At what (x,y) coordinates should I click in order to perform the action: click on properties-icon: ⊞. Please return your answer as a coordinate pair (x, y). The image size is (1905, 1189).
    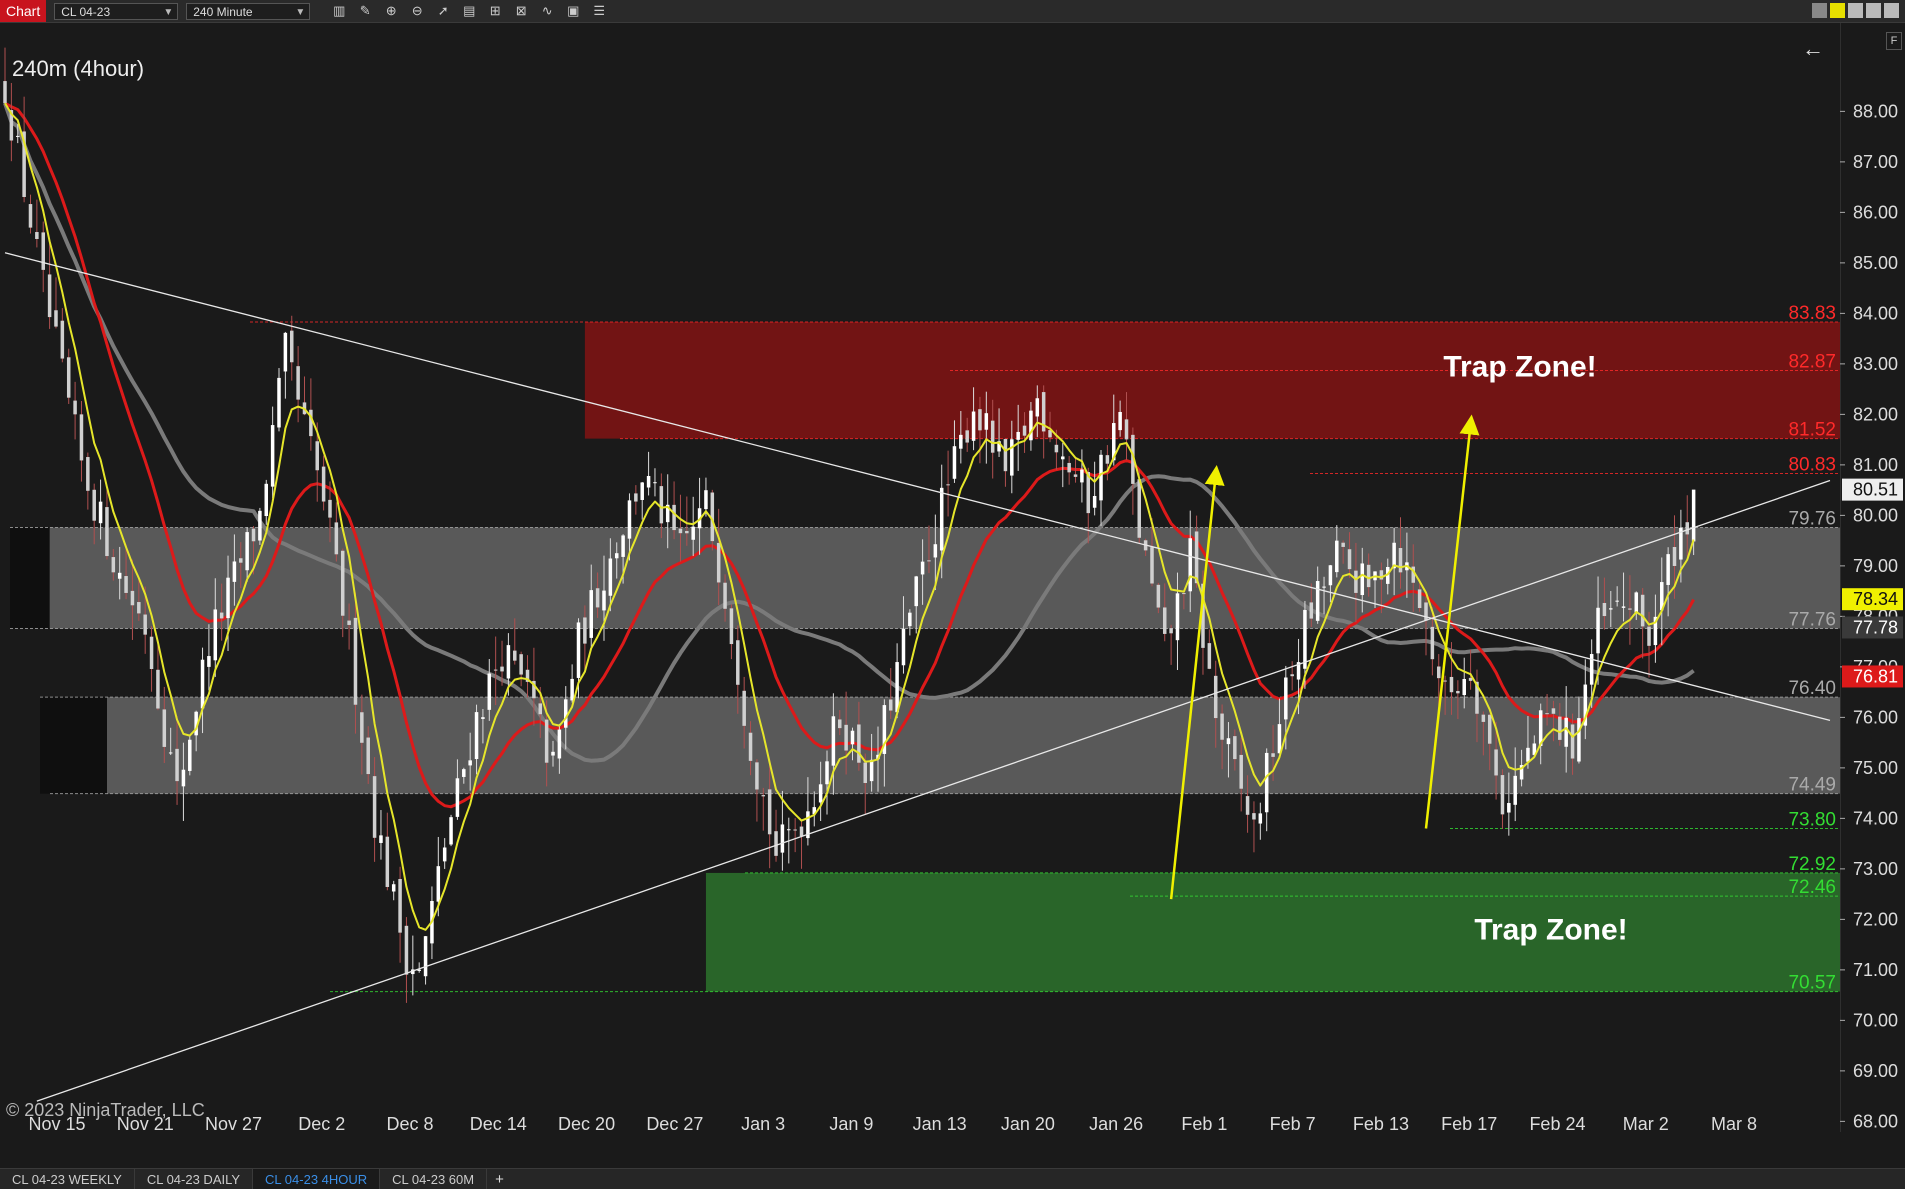
    Looking at the image, I should click on (495, 11).